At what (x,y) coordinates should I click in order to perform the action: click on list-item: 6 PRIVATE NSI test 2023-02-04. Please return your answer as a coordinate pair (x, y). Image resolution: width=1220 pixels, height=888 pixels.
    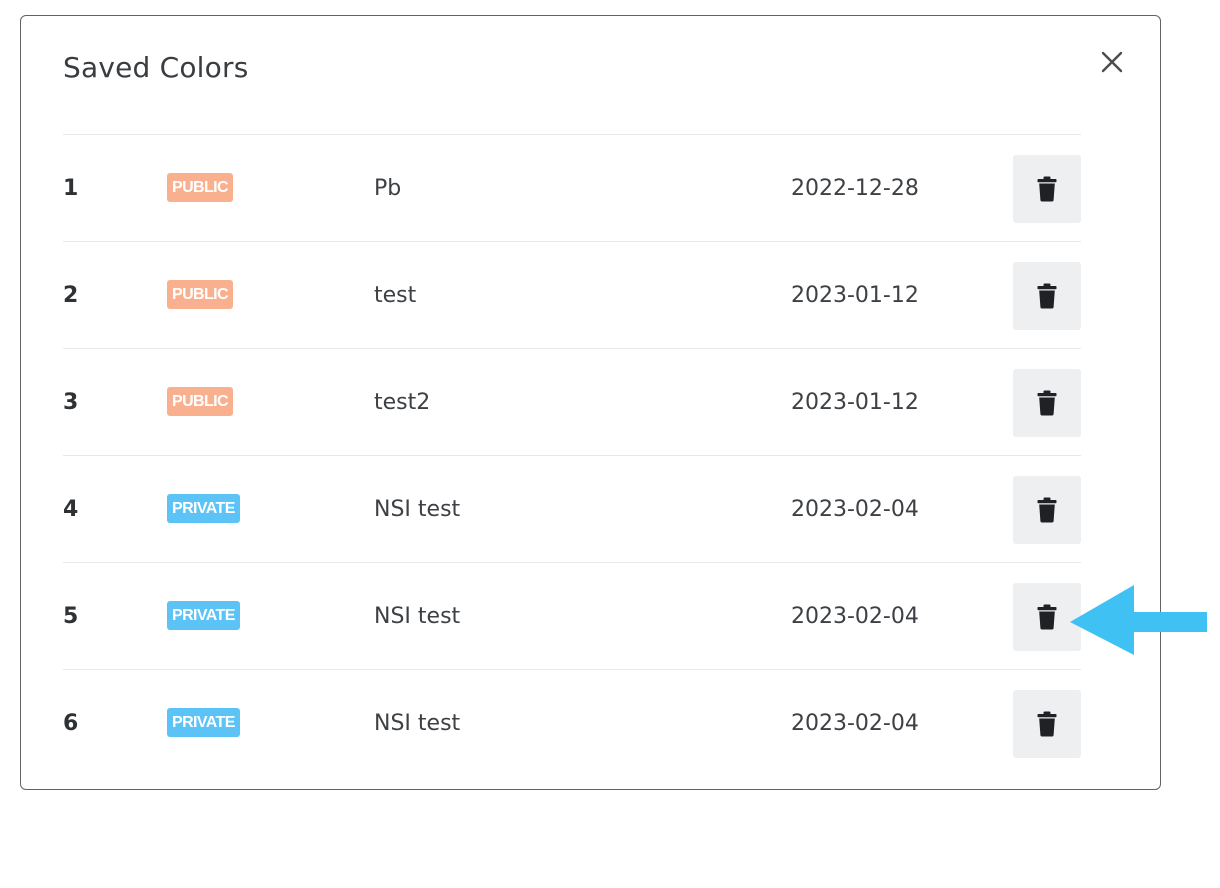
    Looking at the image, I should click on (572, 722).